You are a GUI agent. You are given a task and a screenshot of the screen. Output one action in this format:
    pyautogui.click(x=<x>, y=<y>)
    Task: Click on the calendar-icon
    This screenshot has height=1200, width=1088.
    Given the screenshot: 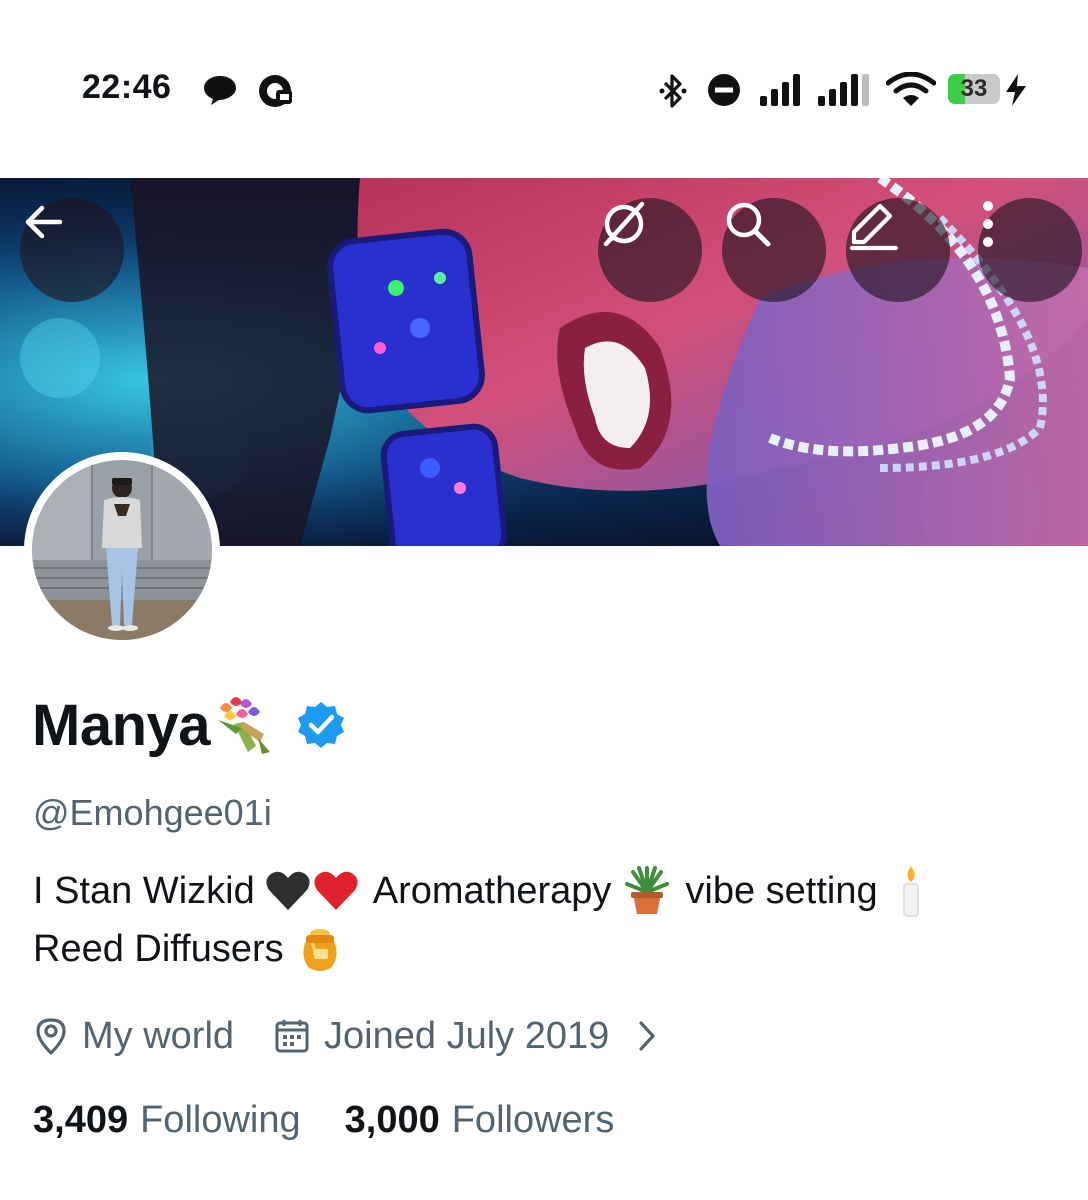 What is the action you would take?
    pyautogui.click(x=292, y=1036)
    